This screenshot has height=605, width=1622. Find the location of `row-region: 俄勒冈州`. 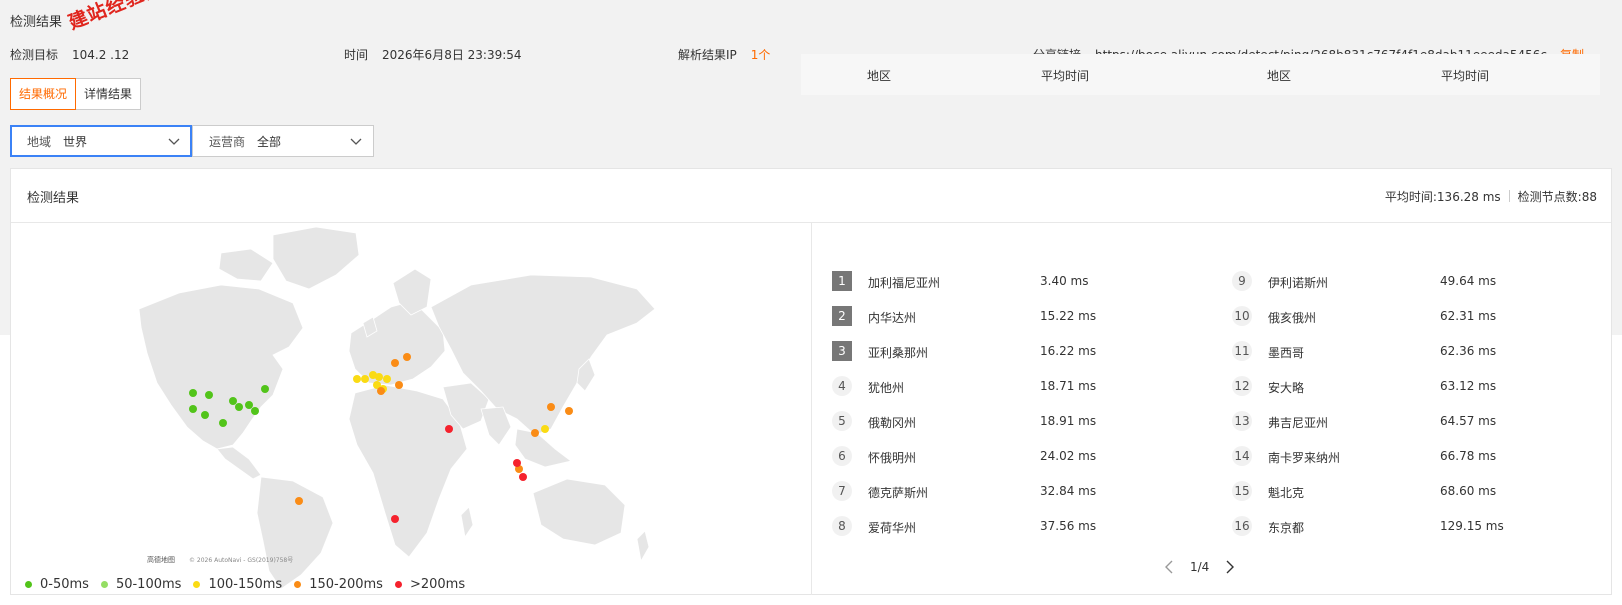

row-region: 俄勒冈州 is located at coordinates (892, 423).